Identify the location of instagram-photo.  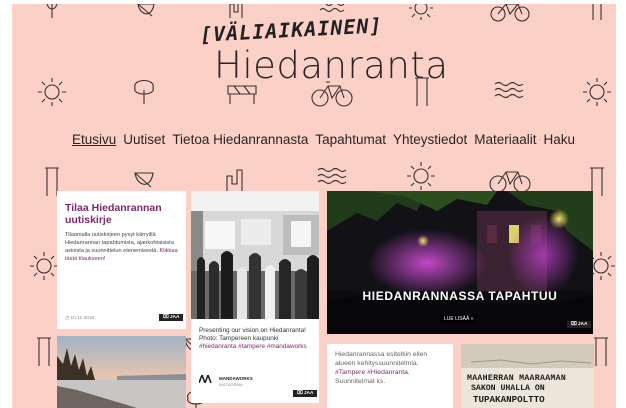
(255, 255).